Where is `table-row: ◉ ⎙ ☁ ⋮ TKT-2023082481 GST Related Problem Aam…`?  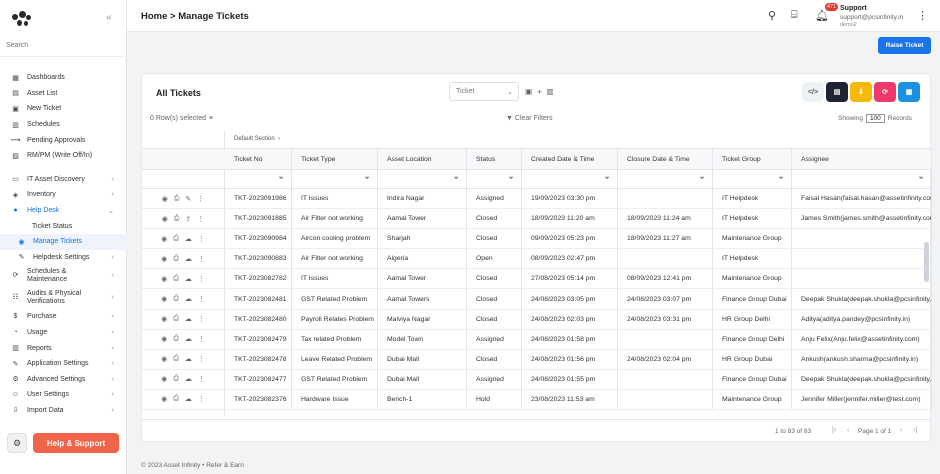 table-row: ◉ ⎙ ☁ ⋮ TKT-2023082481 GST Related Problem Aam… is located at coordinates (537, 299).